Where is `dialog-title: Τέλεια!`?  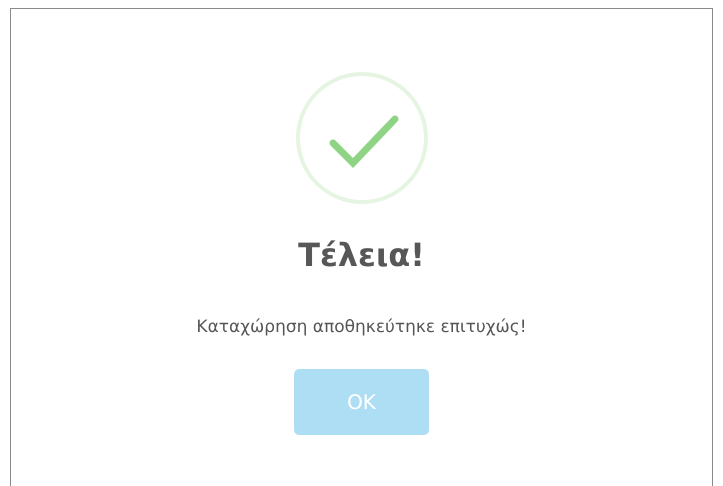 dialog-title: Τέλεια! is located at coordinates (361, 255).